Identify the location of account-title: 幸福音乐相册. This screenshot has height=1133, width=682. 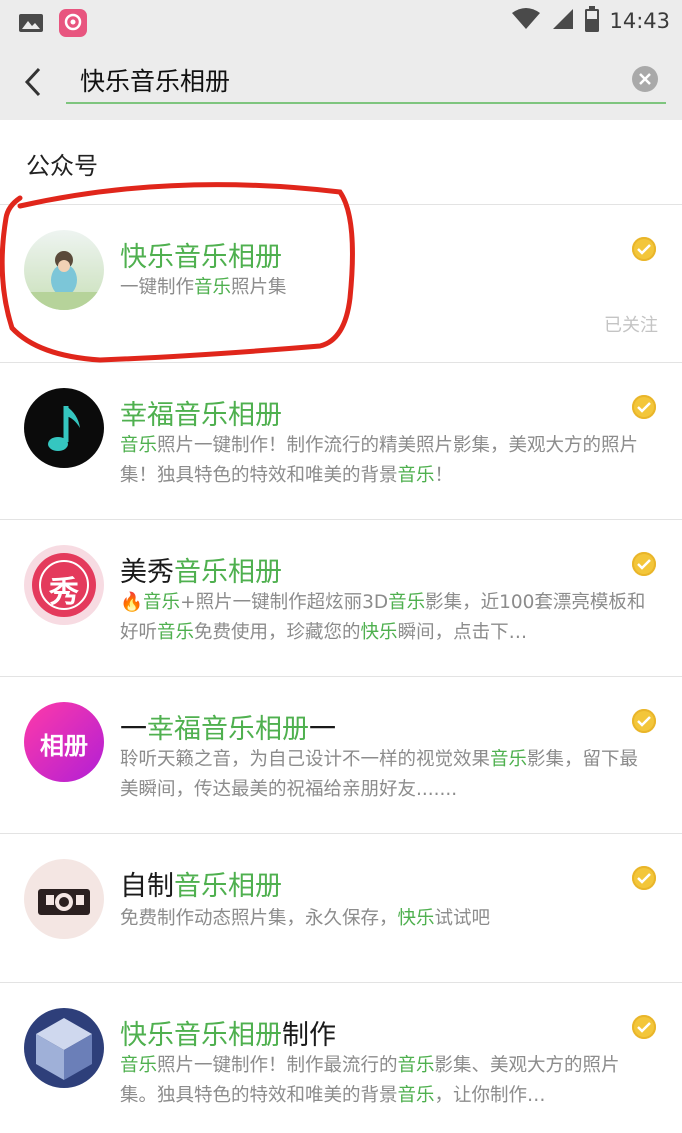
(201, 412).